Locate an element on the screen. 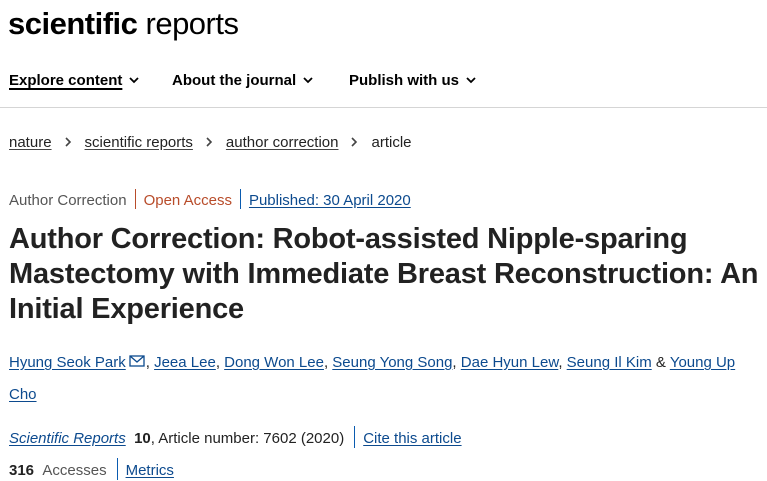 This screenshot has height=481, width=767. open-access-badge: Open Access is located at coordinates (187, 200).